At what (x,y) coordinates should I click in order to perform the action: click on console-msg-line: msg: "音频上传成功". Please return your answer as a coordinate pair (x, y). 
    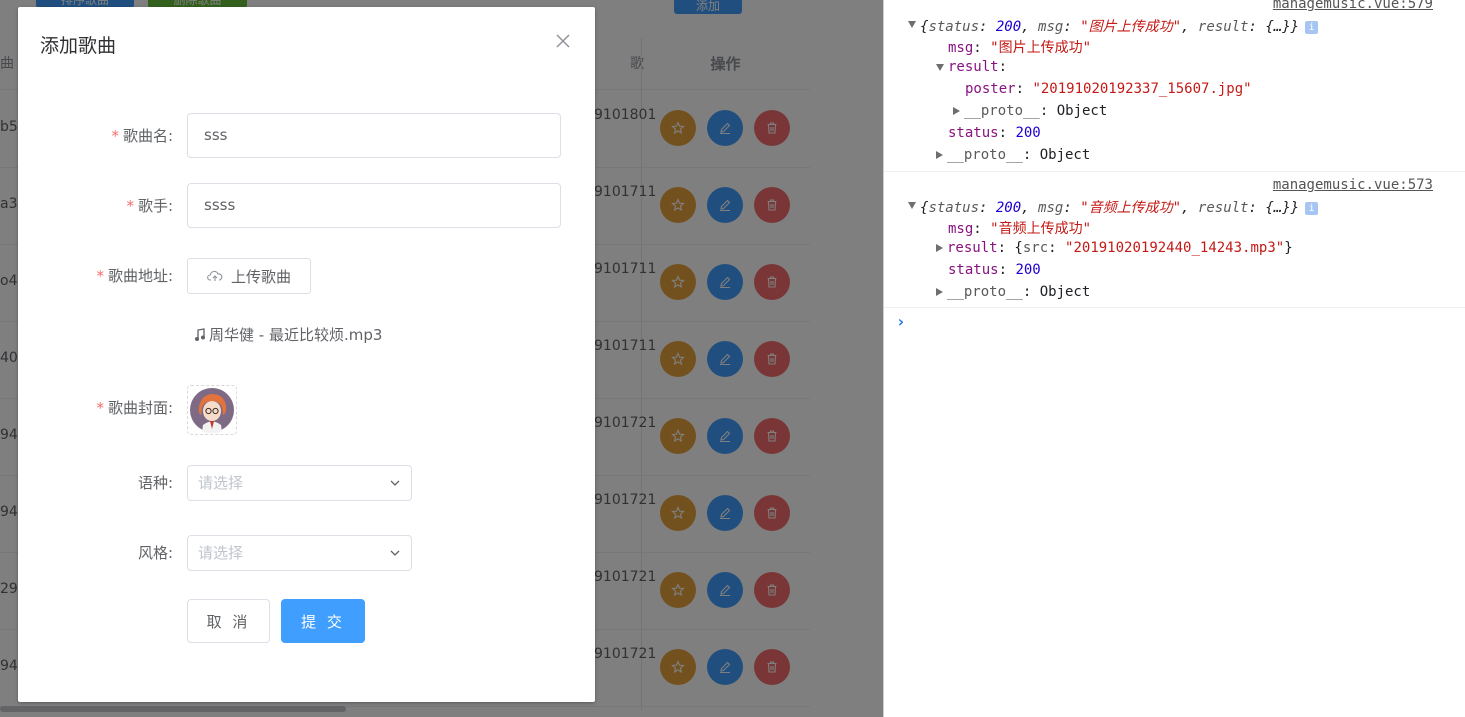
    Looking at the image, I should click on (1020, 229).